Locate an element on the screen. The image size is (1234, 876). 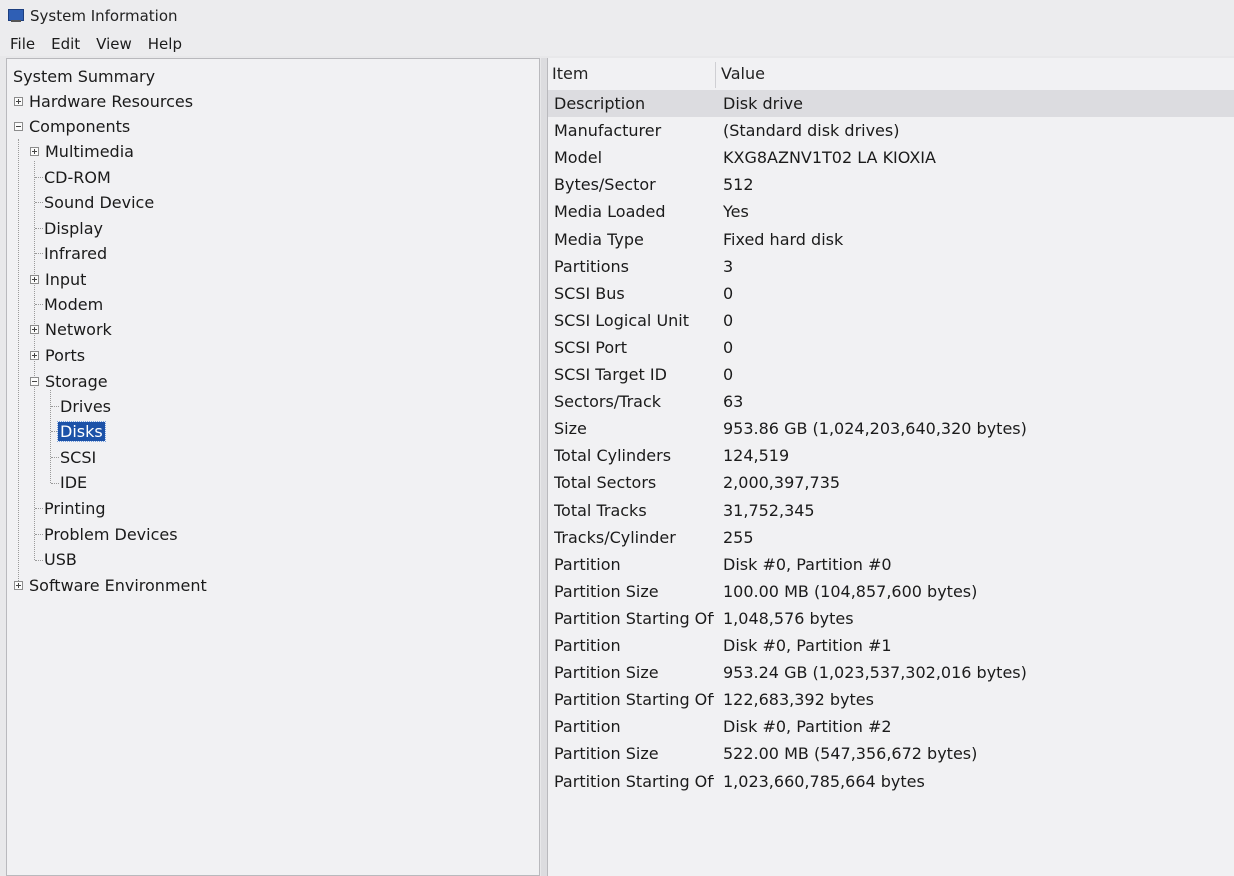
tree-item-multimedia: Multimedia is located at coordinates (81, 152).